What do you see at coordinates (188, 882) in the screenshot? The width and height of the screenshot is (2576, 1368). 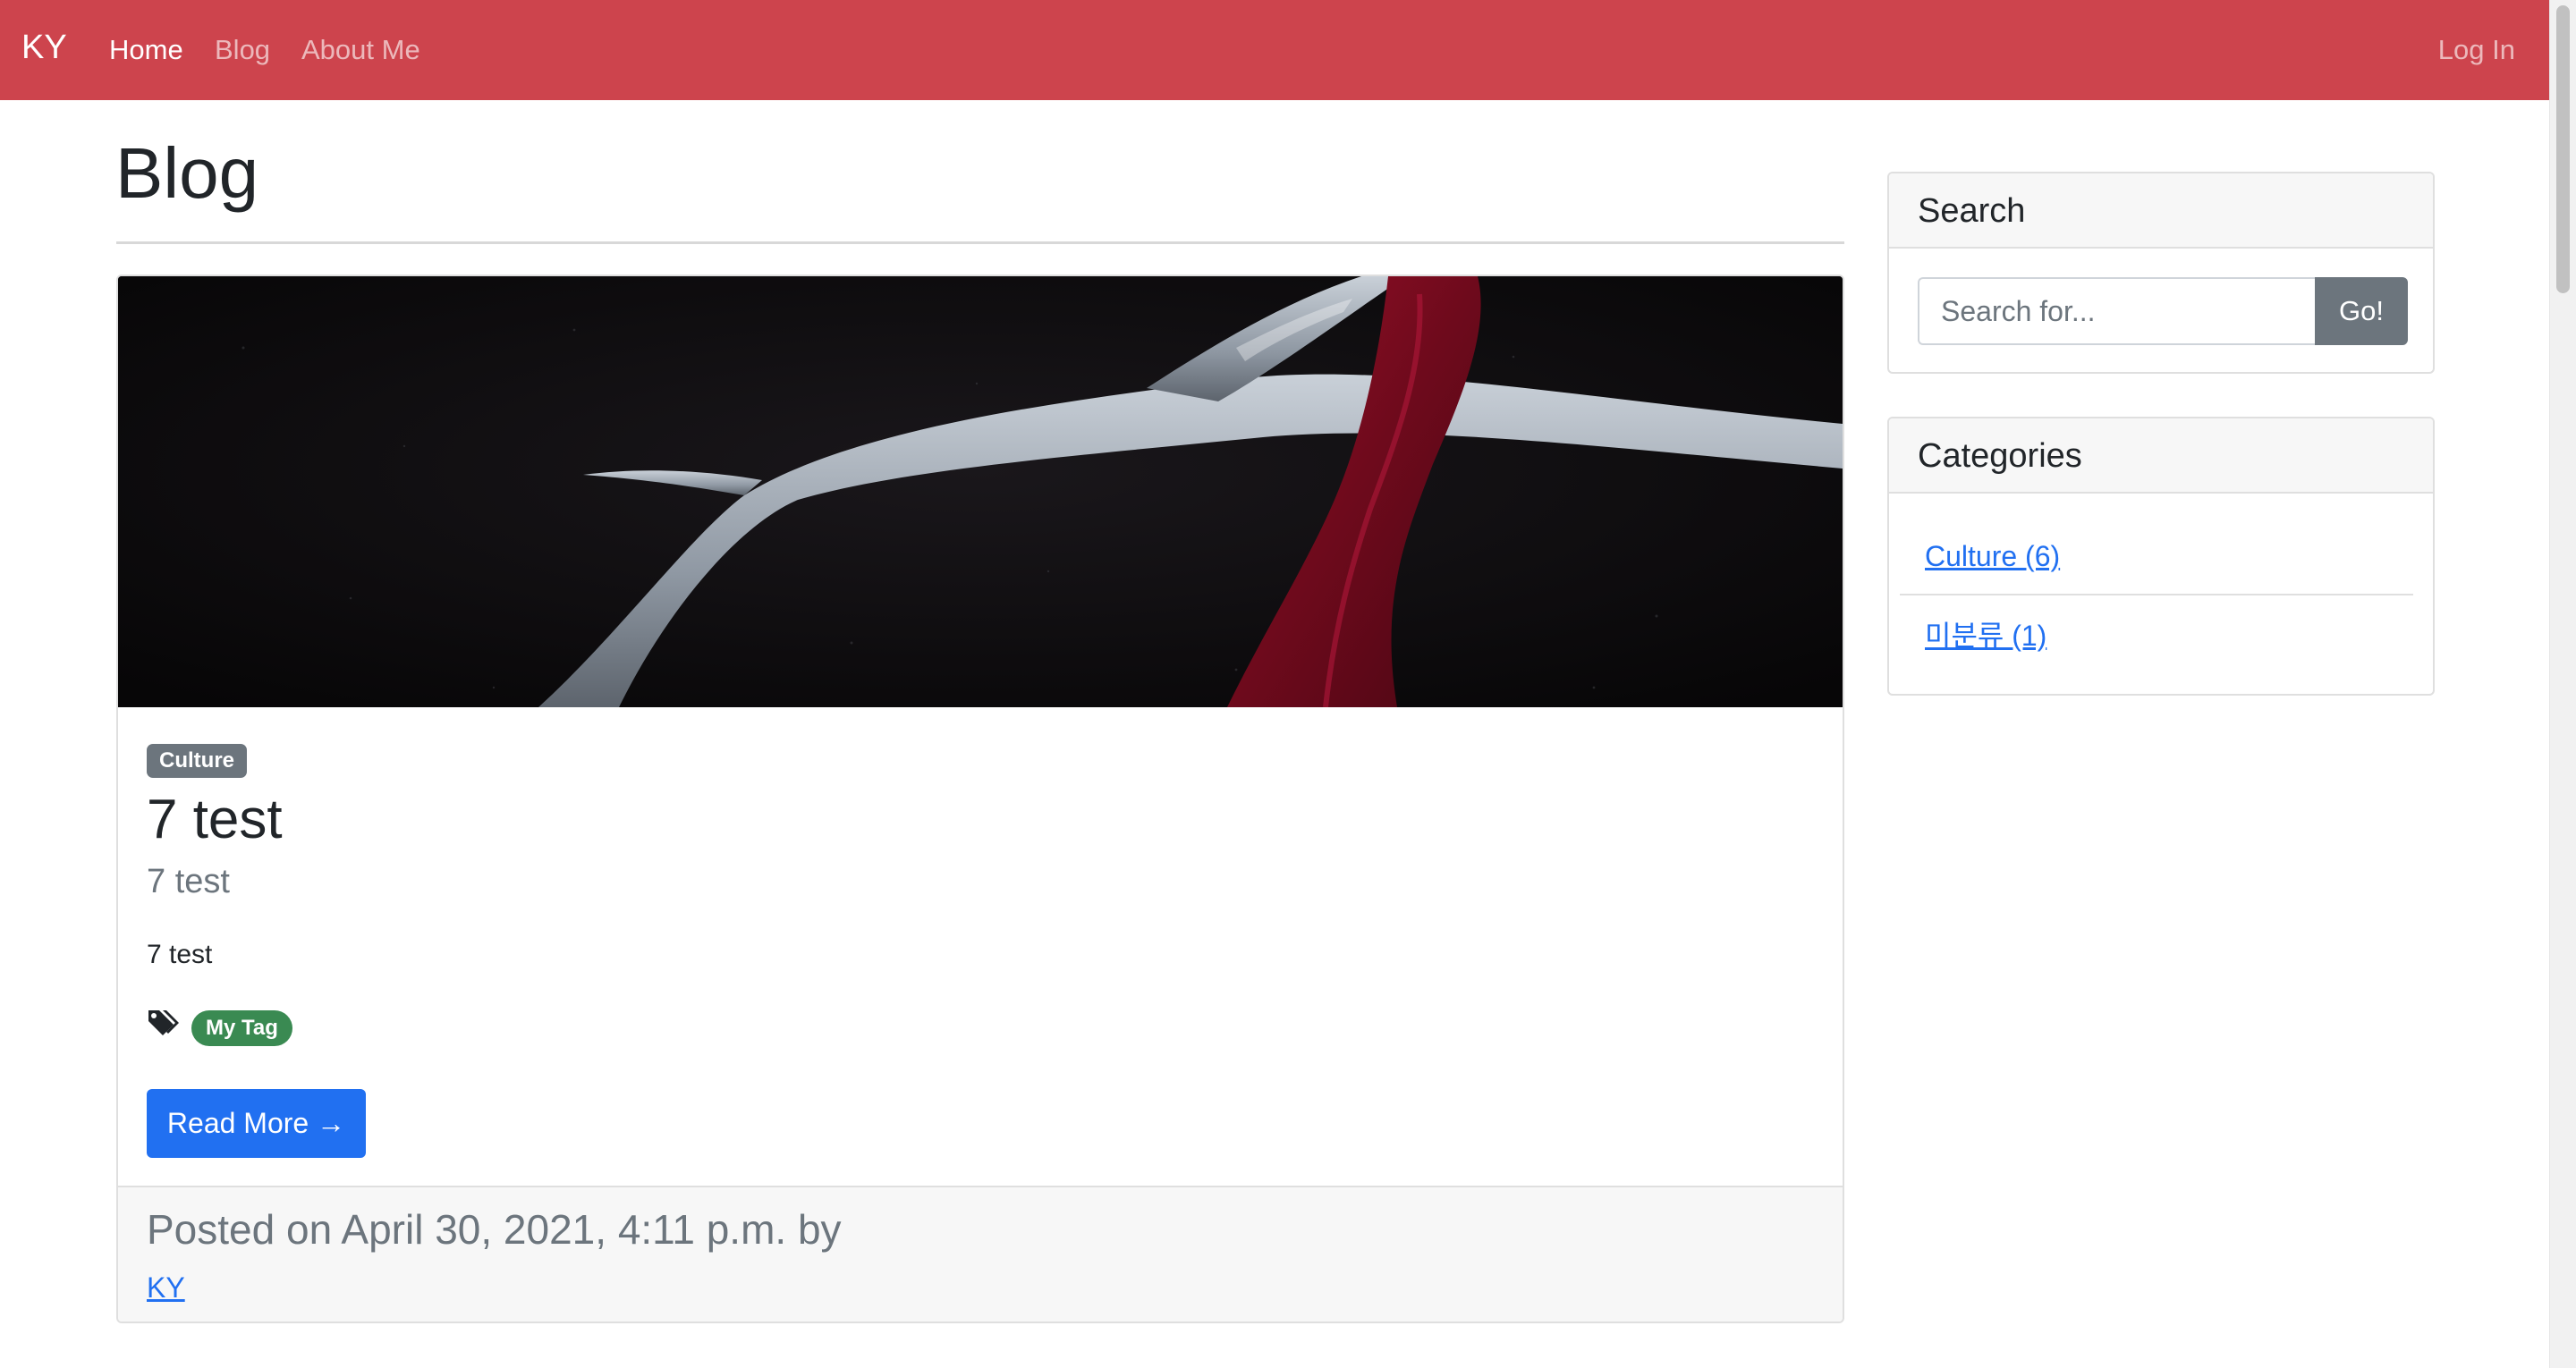 I see `post-subtitle: 7 test` at bounding box center [188, 882].